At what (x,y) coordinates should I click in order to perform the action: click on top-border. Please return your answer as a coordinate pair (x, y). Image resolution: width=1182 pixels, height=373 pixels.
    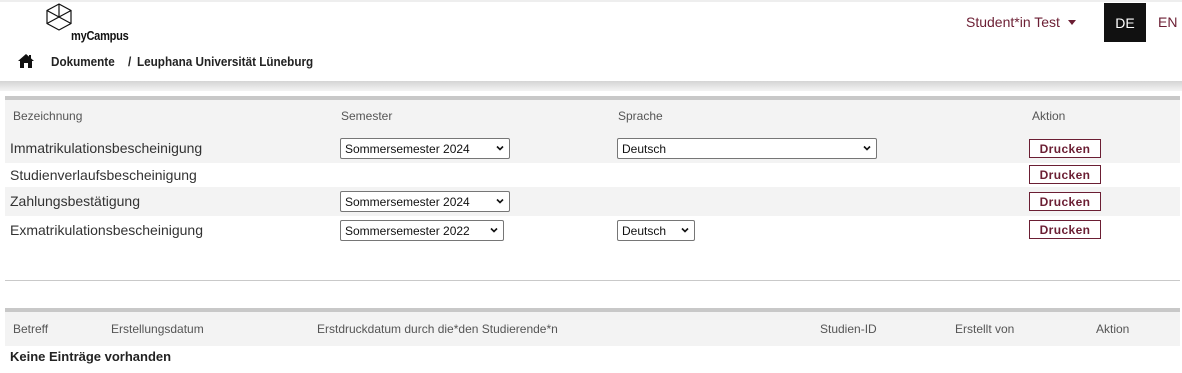
    Looking at the image, I should click on (591, 1).